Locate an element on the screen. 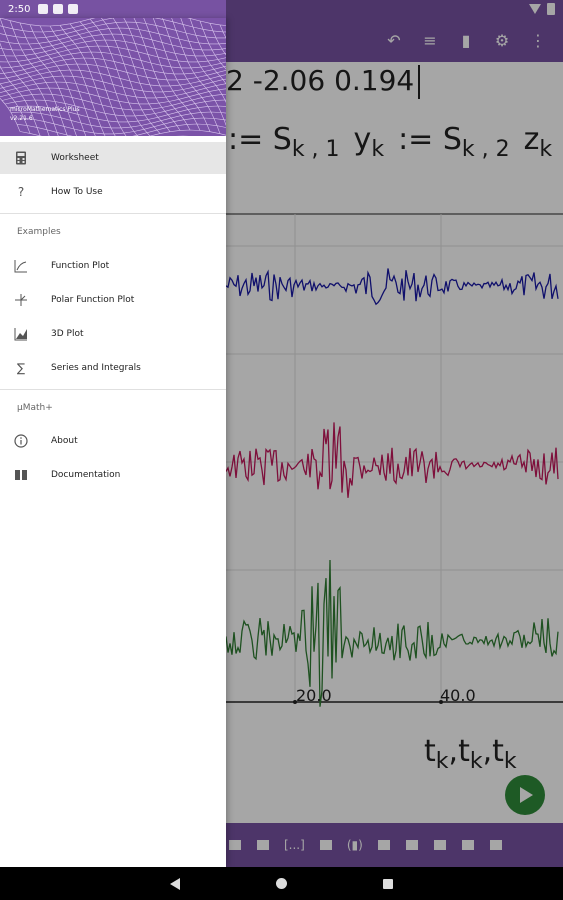 The image size is (563, 900). info-icon is located at coordinates (21, 441).